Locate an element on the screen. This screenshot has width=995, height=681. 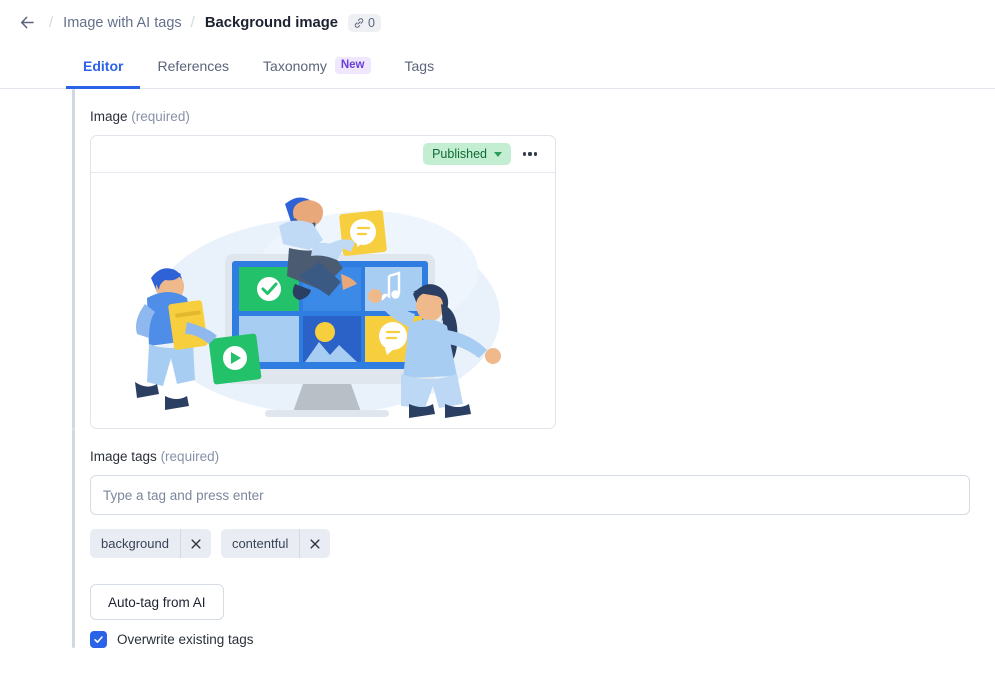
overwrite-existing-tags-label: Overwrite existing tags is located at coordinates (185, 639).